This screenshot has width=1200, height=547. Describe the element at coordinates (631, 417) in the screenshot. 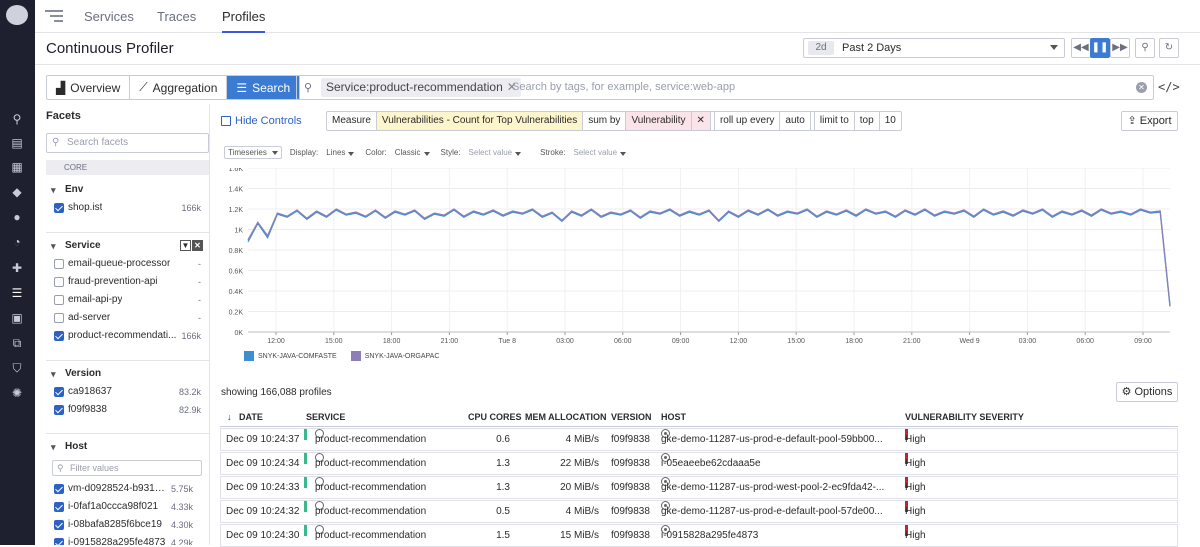

I see `col-version: VERSION` at that location.